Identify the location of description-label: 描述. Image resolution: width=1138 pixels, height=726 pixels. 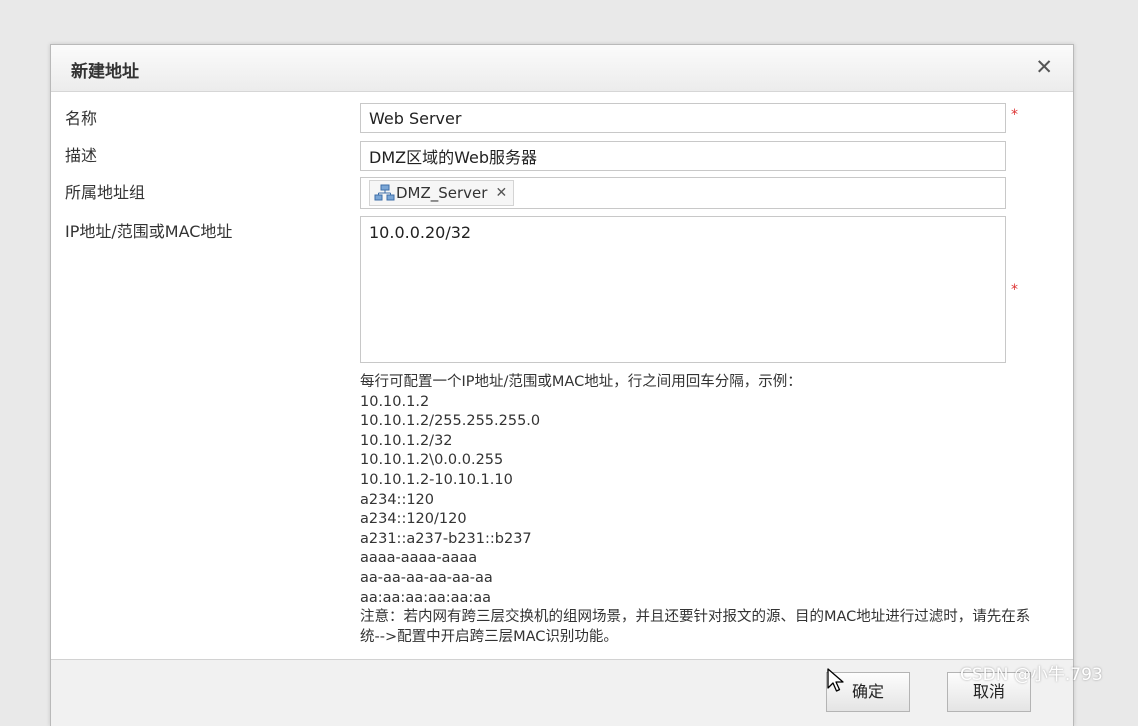
(81, 155).